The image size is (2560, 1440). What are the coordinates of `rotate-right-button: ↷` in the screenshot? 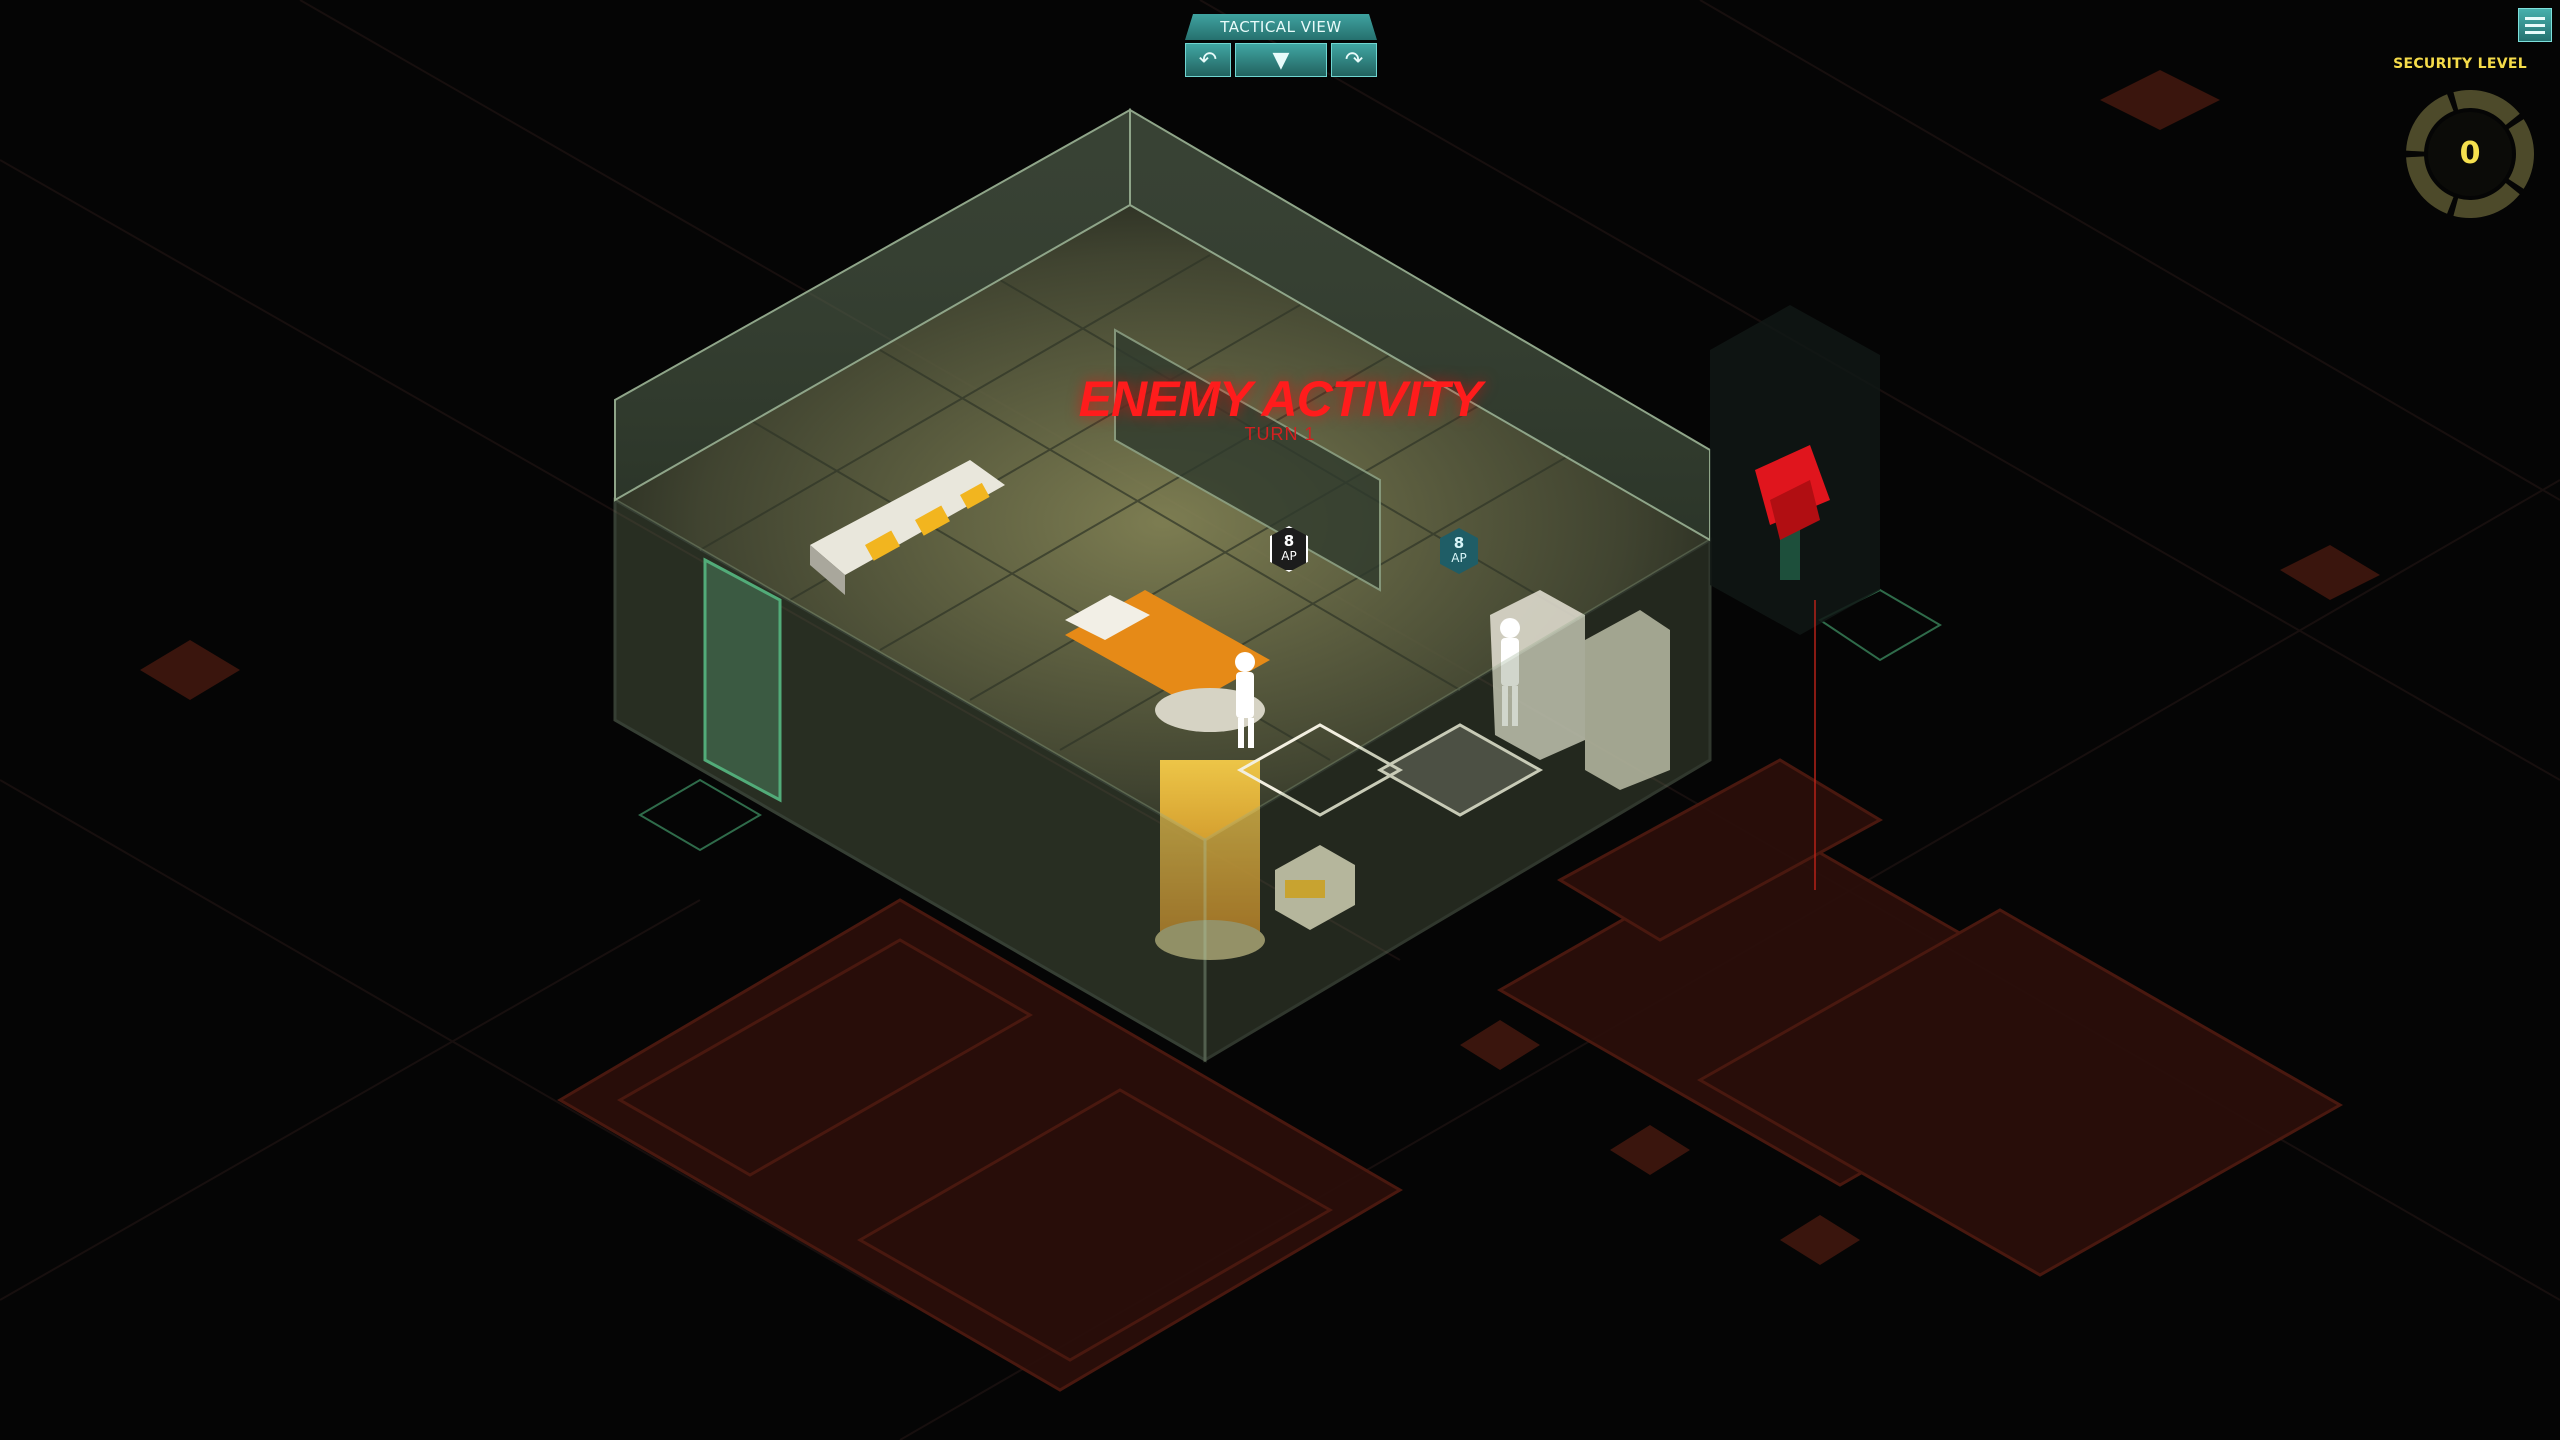 It's located at (1354, 60).